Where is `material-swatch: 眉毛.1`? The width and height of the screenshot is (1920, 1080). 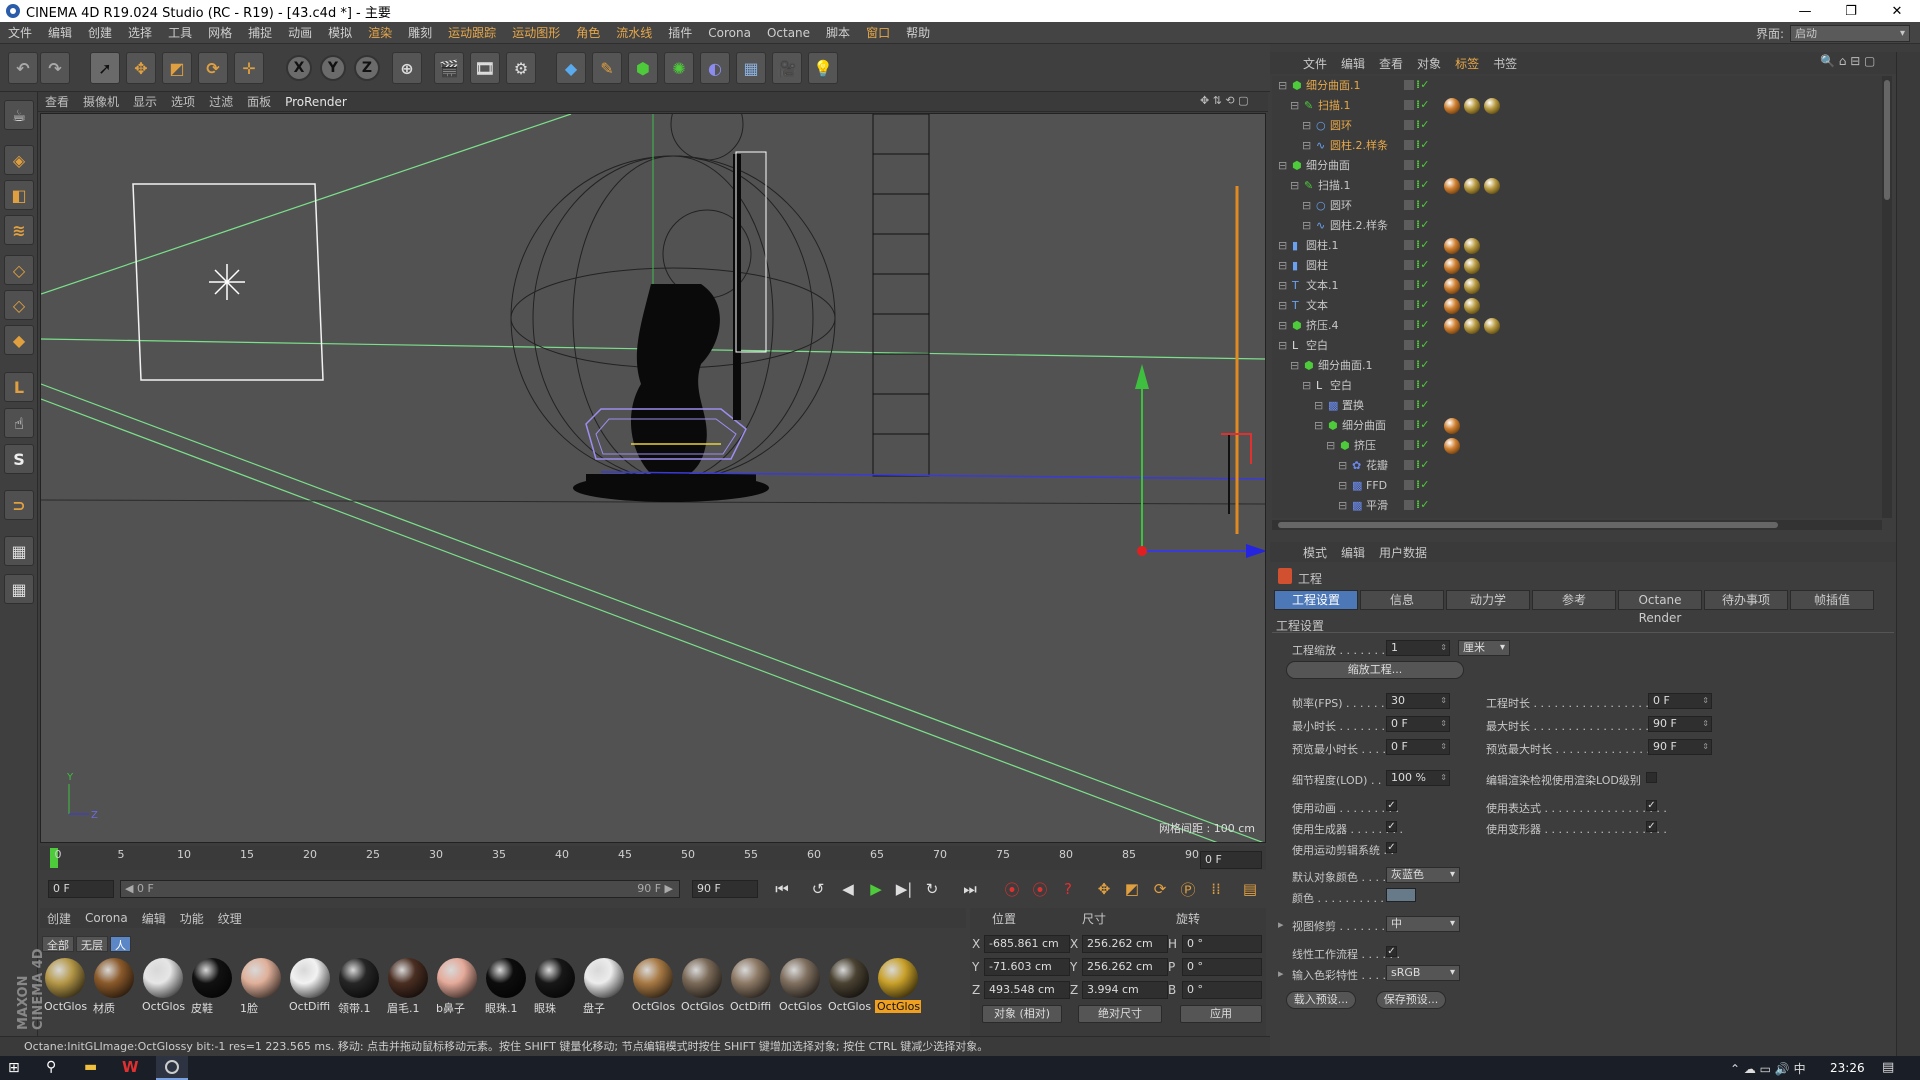
material-swatch: 眉毛.1 is located at coordinates (408, 987).